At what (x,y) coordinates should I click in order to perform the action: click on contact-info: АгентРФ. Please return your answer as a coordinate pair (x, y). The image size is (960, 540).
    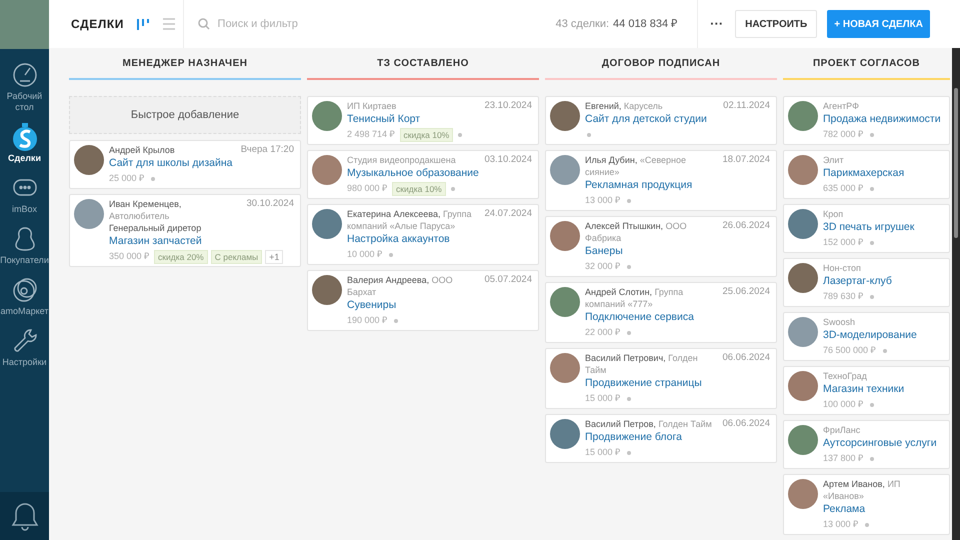
    Looking at the image, I should click on (841, 106).